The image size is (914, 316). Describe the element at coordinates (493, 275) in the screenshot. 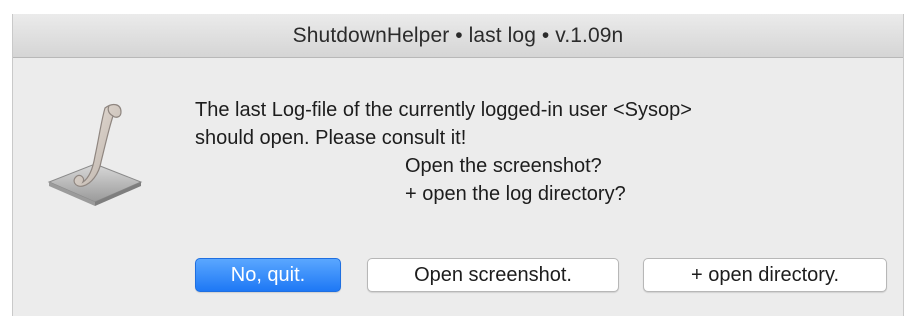

I see `open-screenshot-button: Open screenshot.` at that location.